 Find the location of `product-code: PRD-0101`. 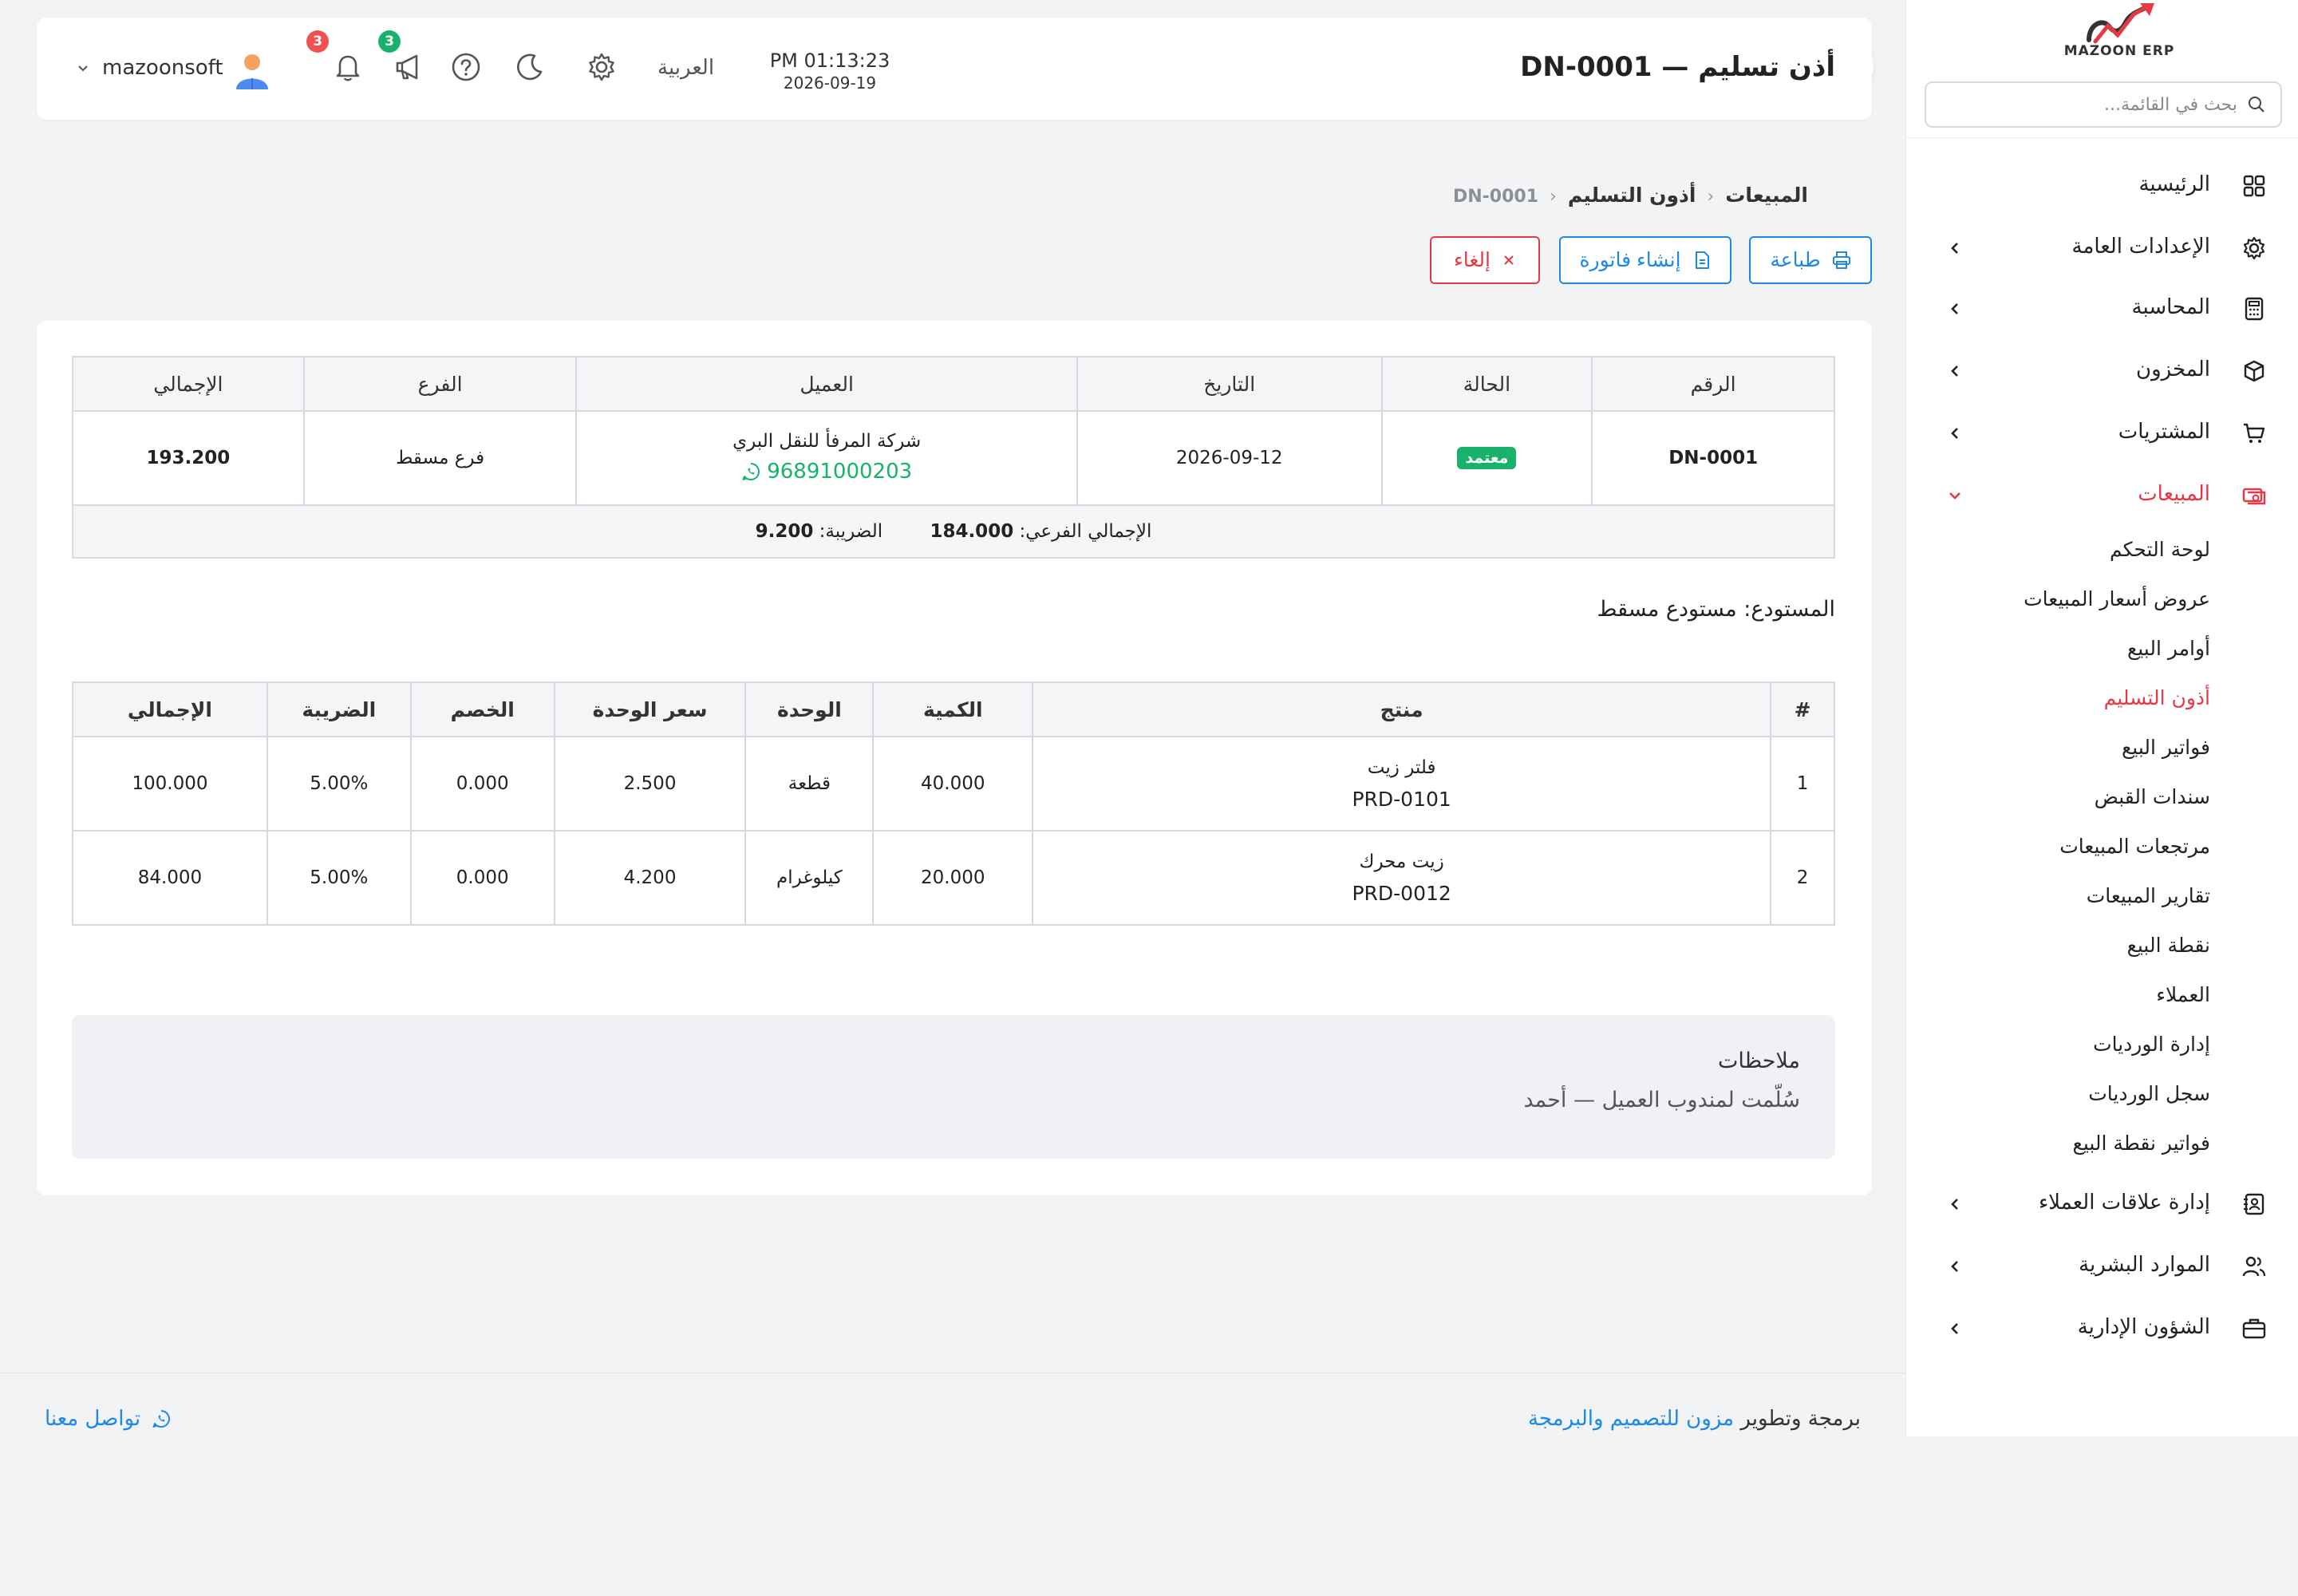

product-code: PRD-0101 is located at coordinates (1401, 799).